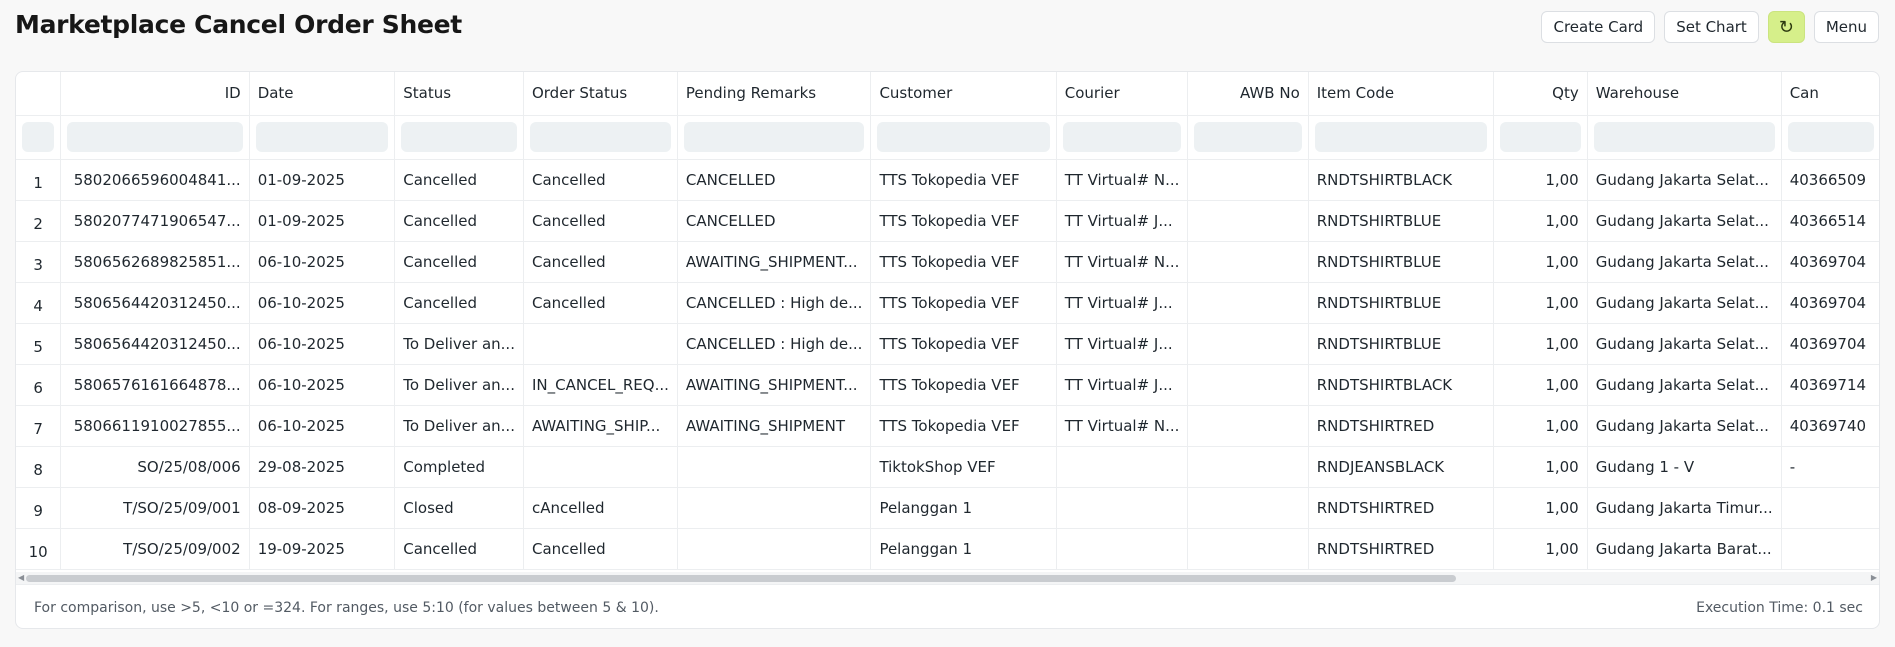  I want to click on cell-date: 29-08-2025, so click(322, 467).